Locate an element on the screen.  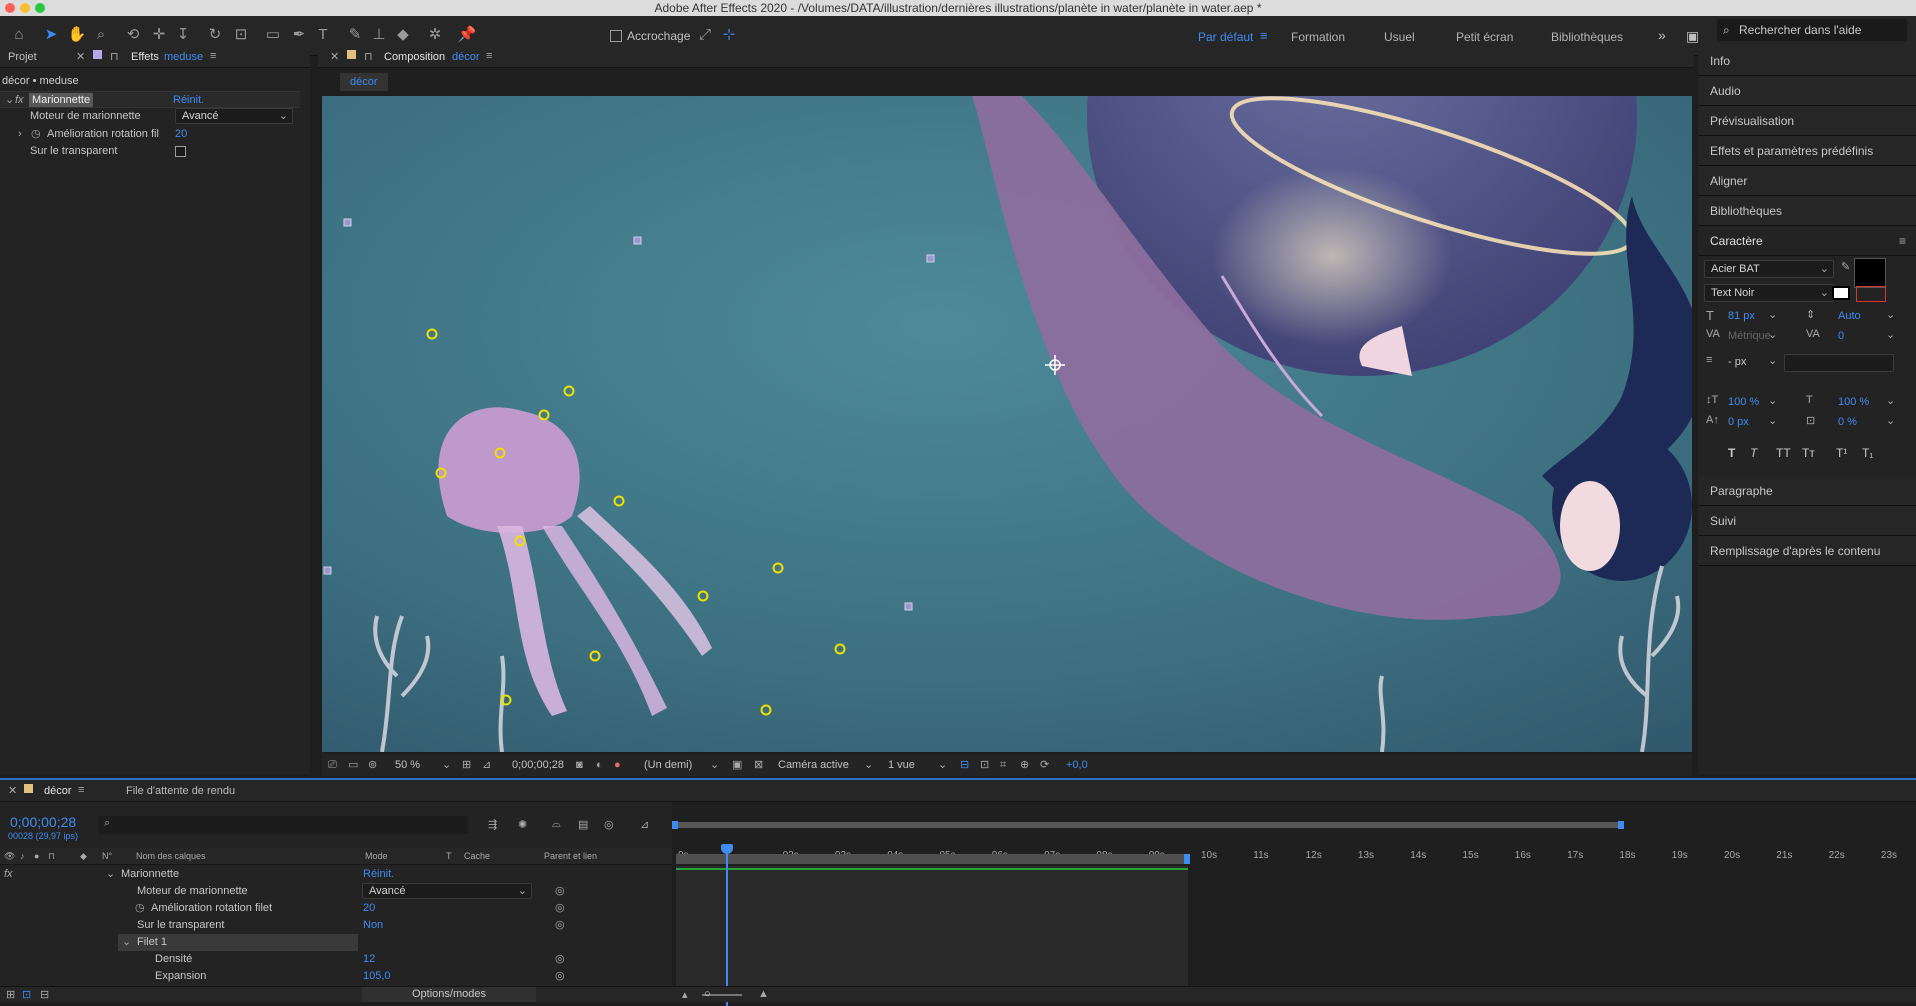
eye-icon: 👁 is located at coordinates (9, 856).